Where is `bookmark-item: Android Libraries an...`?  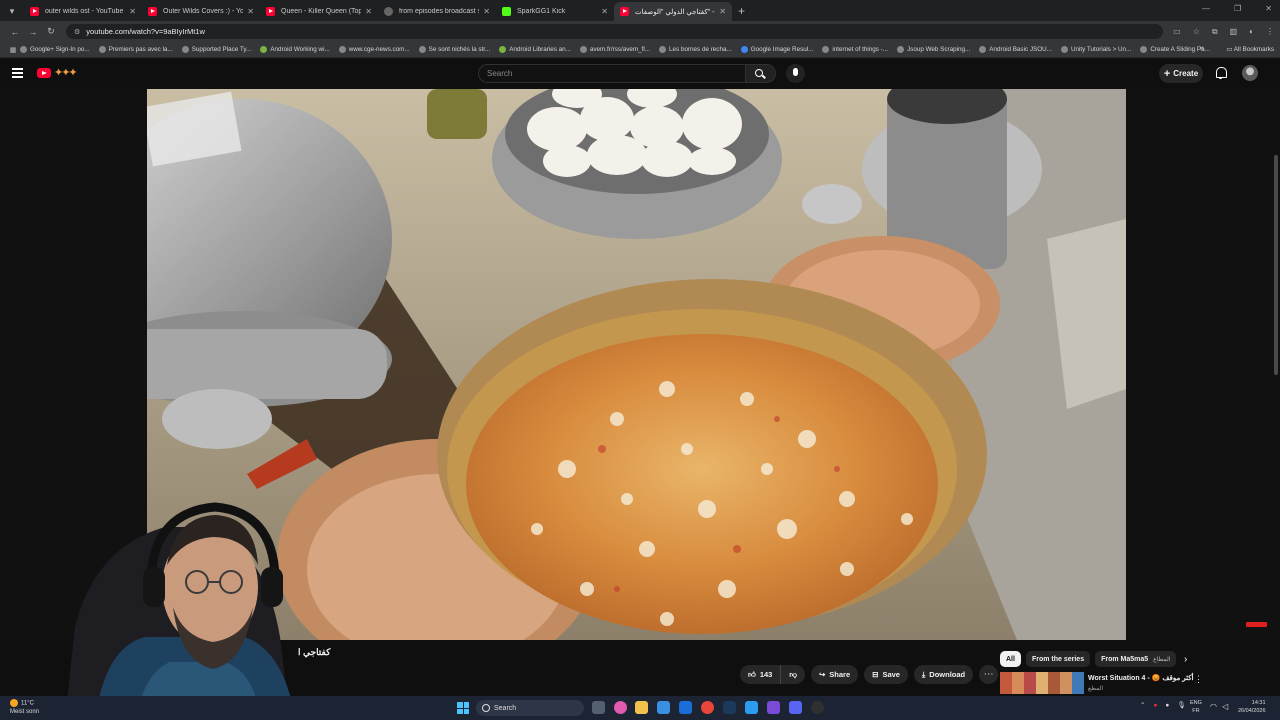
bookmark-item: Android Libraries an... is located at coordinates (535, 49).